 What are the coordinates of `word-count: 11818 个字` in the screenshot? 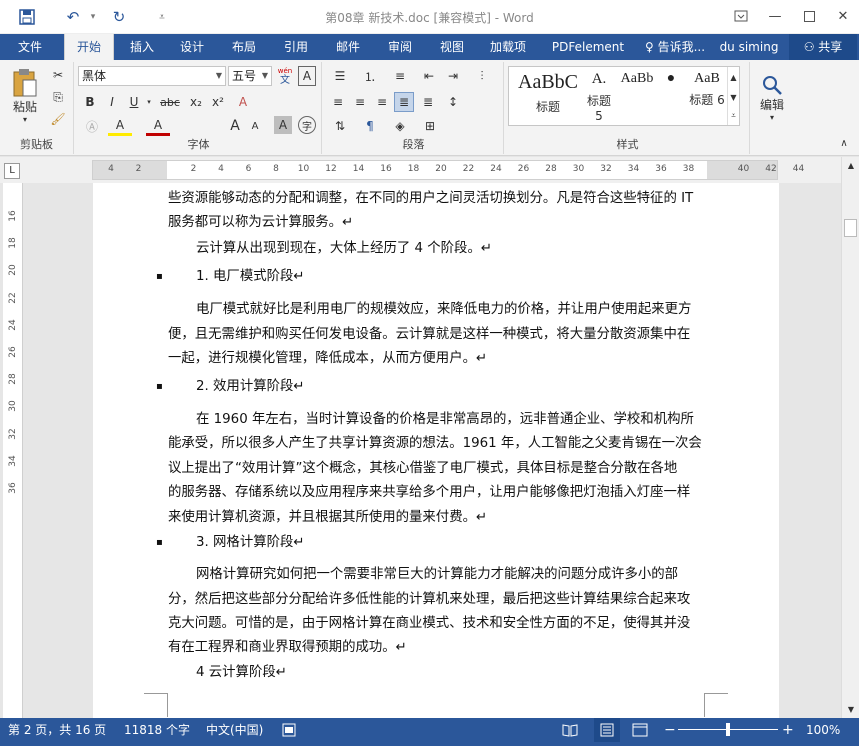 It's located at (157, 730).